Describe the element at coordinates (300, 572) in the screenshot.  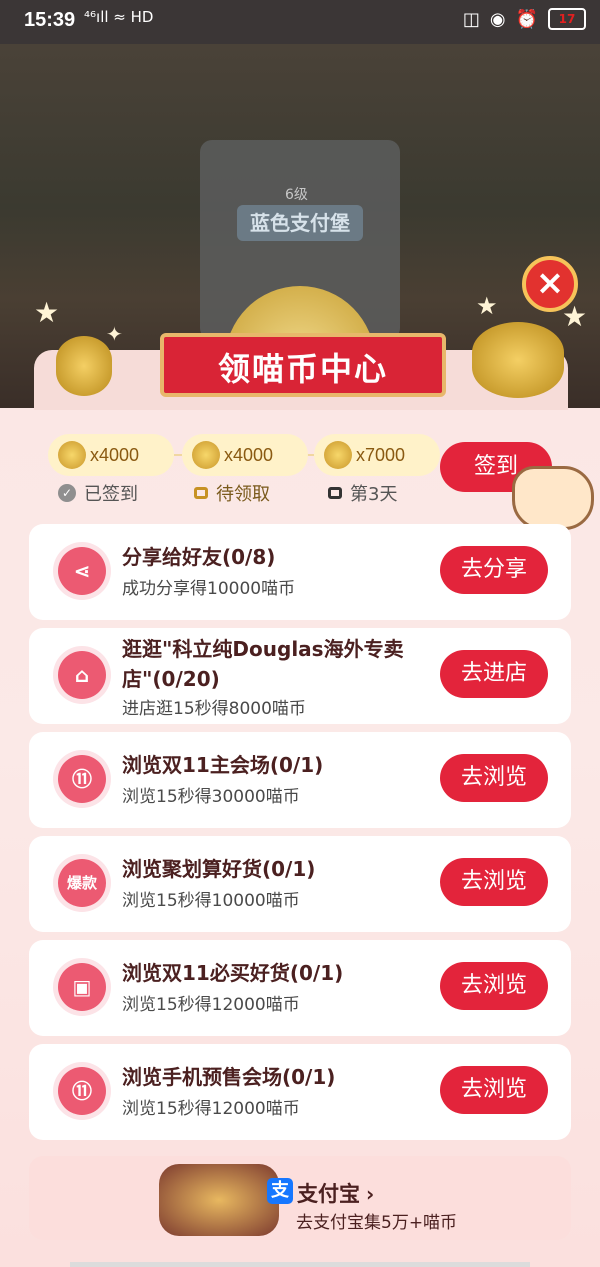
I see `task-item: ⋖ 分享给好友(0/8) 成功分享得10000喵币 去分享` at that location.